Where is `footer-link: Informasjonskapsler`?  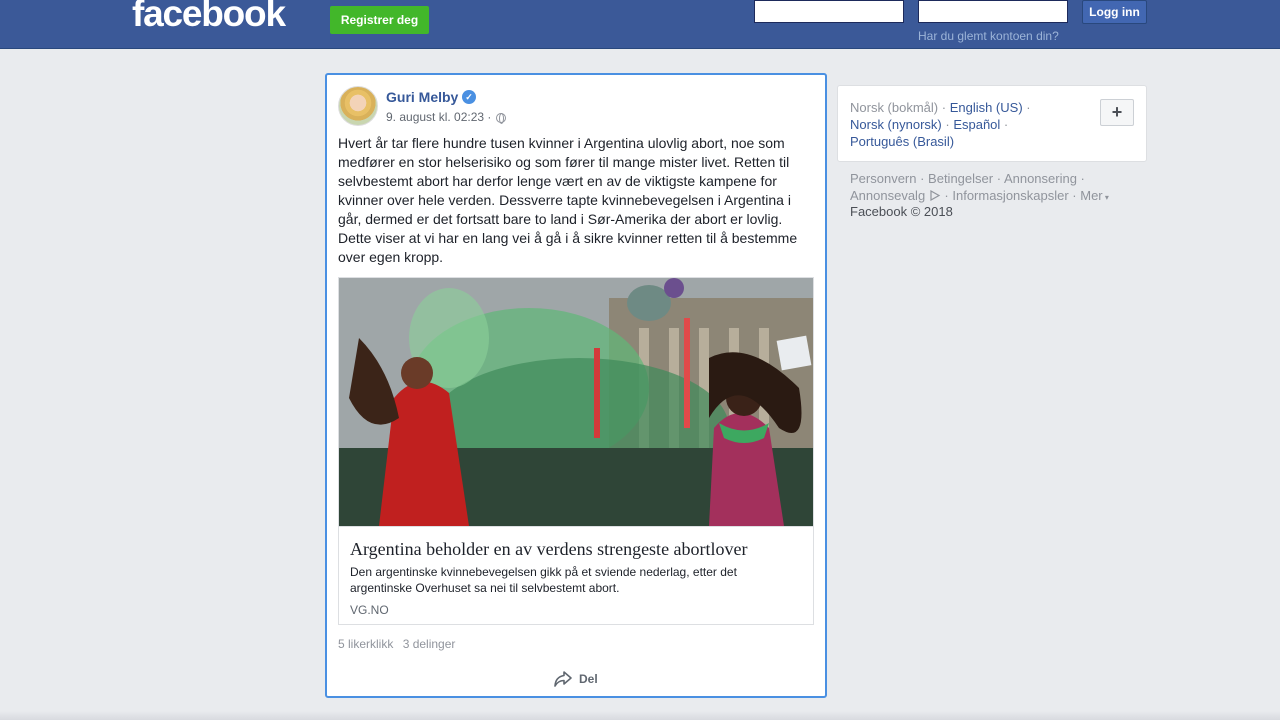 footer-link: Informasjonskapsler is located at coordinates (1010, 195).